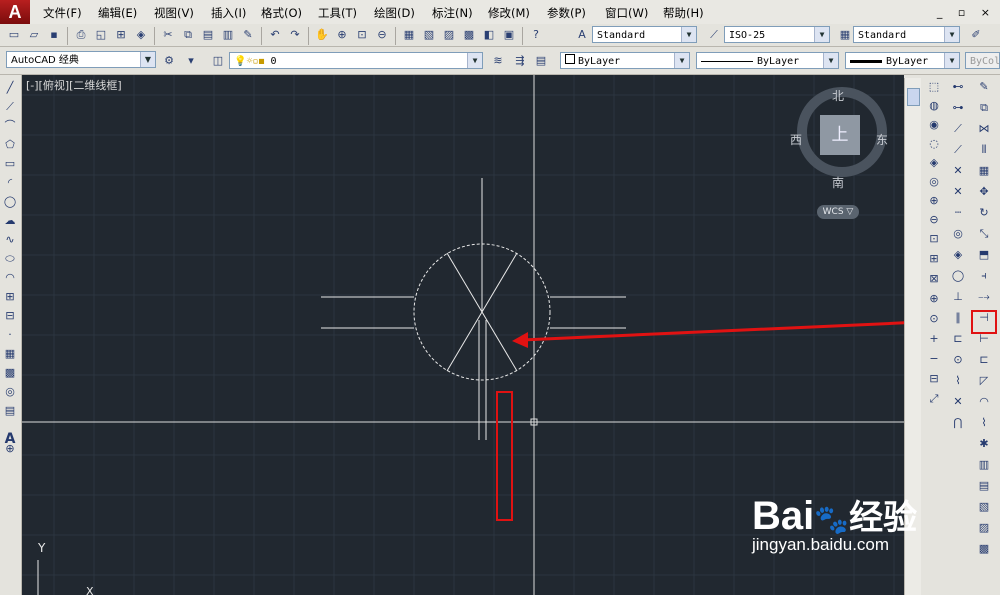 This screenshot has width=1000, height=595. I want to click on snap-insert-icon: ⊏, so click(958, 339).